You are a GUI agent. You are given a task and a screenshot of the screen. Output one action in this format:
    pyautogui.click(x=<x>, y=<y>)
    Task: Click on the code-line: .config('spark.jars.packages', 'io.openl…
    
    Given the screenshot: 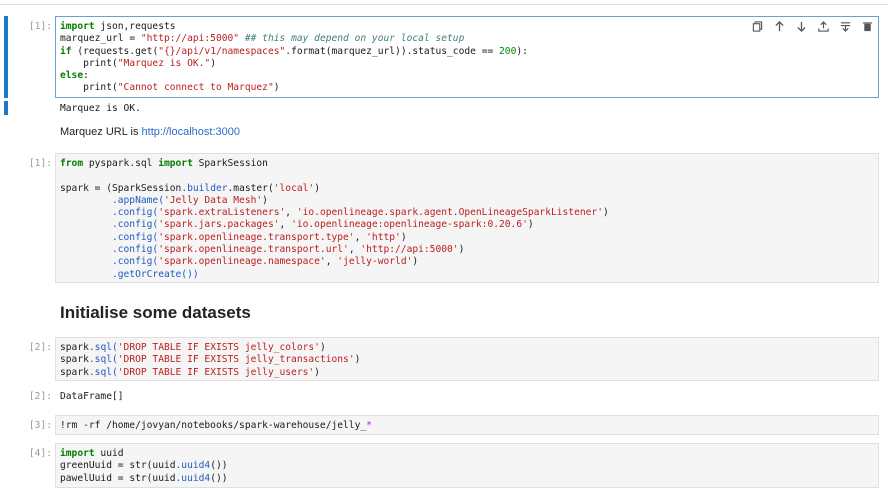 What is the action you would take?
    pyautogui.click(x=467, y=225)
    